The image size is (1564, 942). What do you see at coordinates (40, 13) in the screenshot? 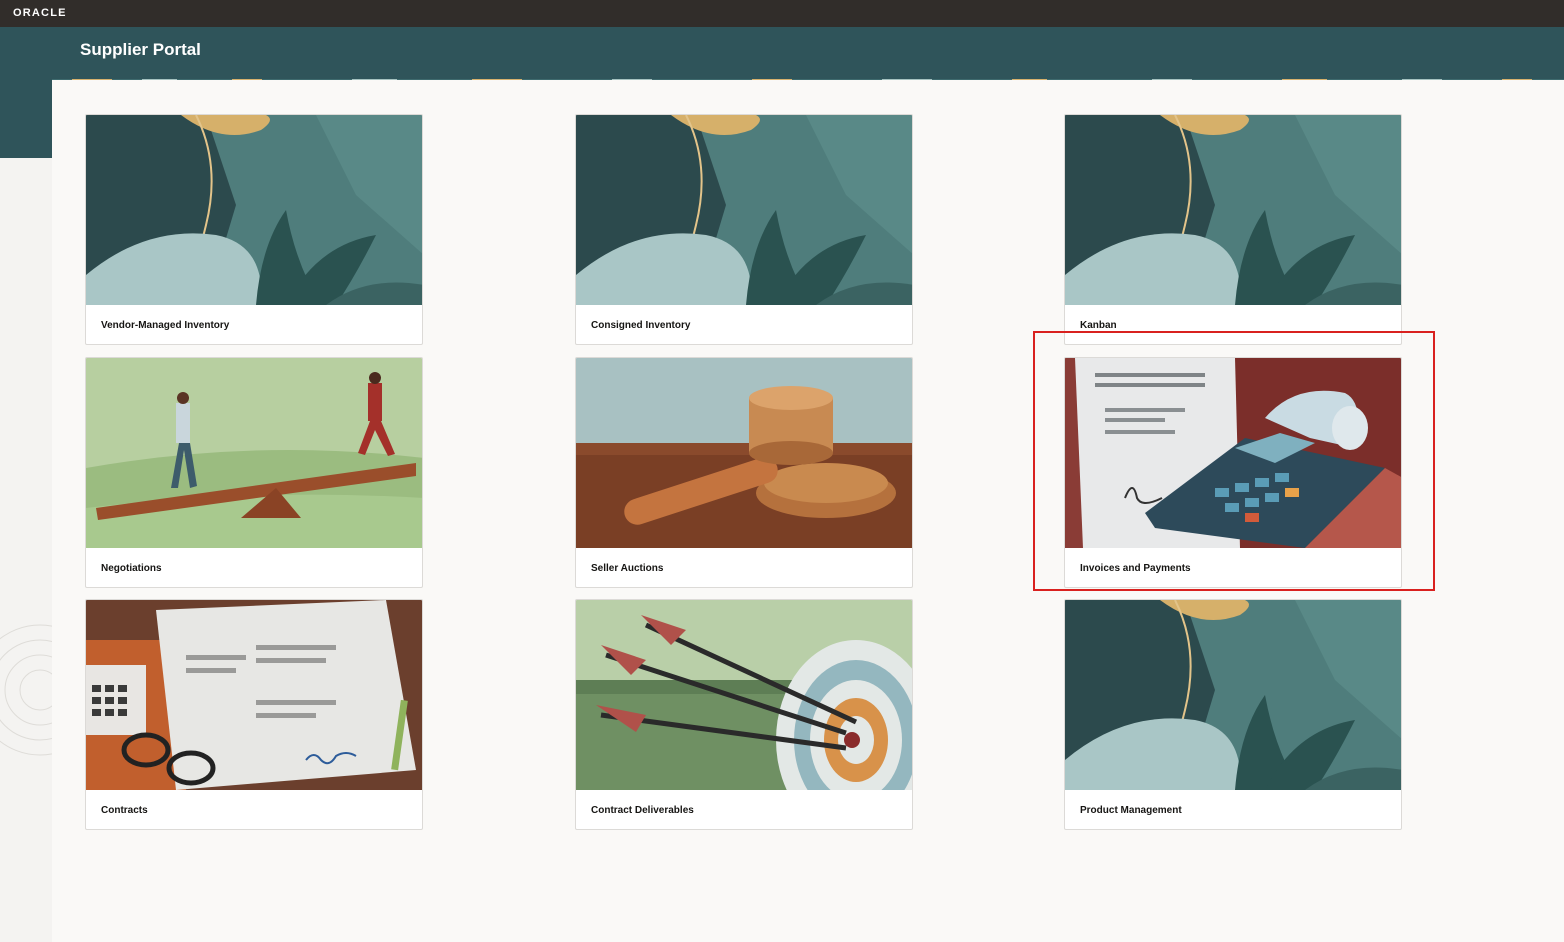
I see `oracle-logo: ORACLE` at bounding box center [40, 13].